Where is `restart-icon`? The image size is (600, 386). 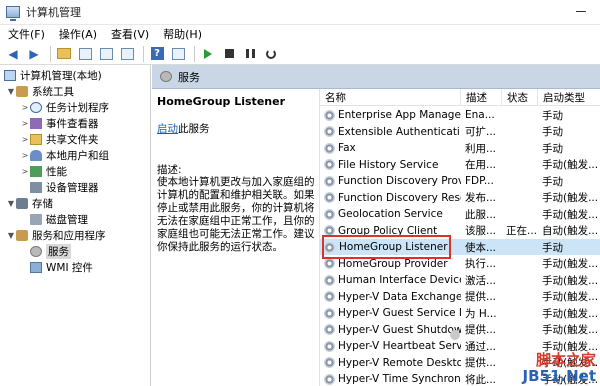
restart-icon is located at coordinates (271, 54).